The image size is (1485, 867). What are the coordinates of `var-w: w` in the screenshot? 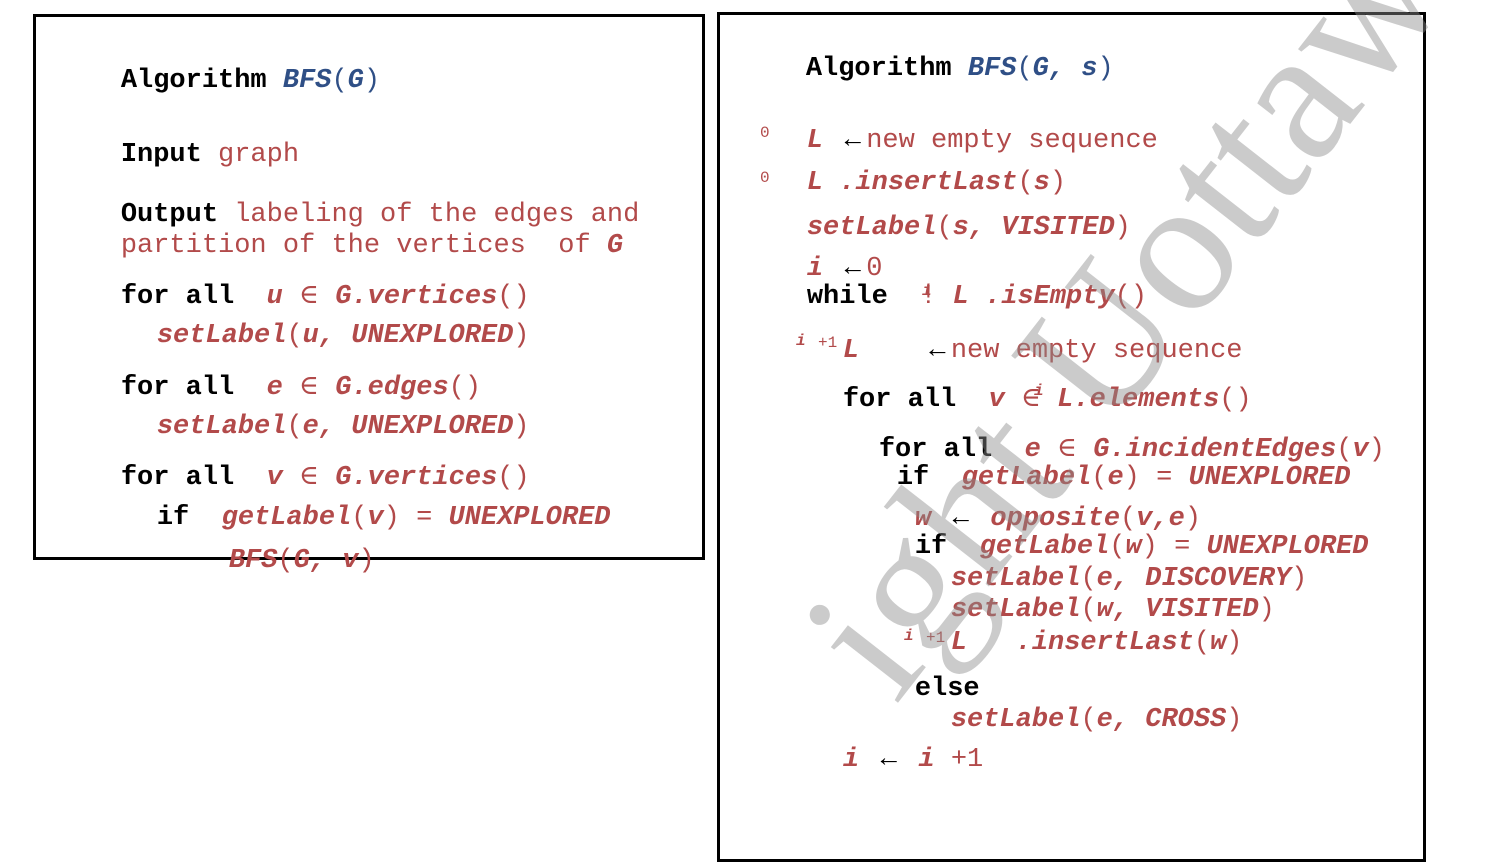 It's located at (1218, 643).